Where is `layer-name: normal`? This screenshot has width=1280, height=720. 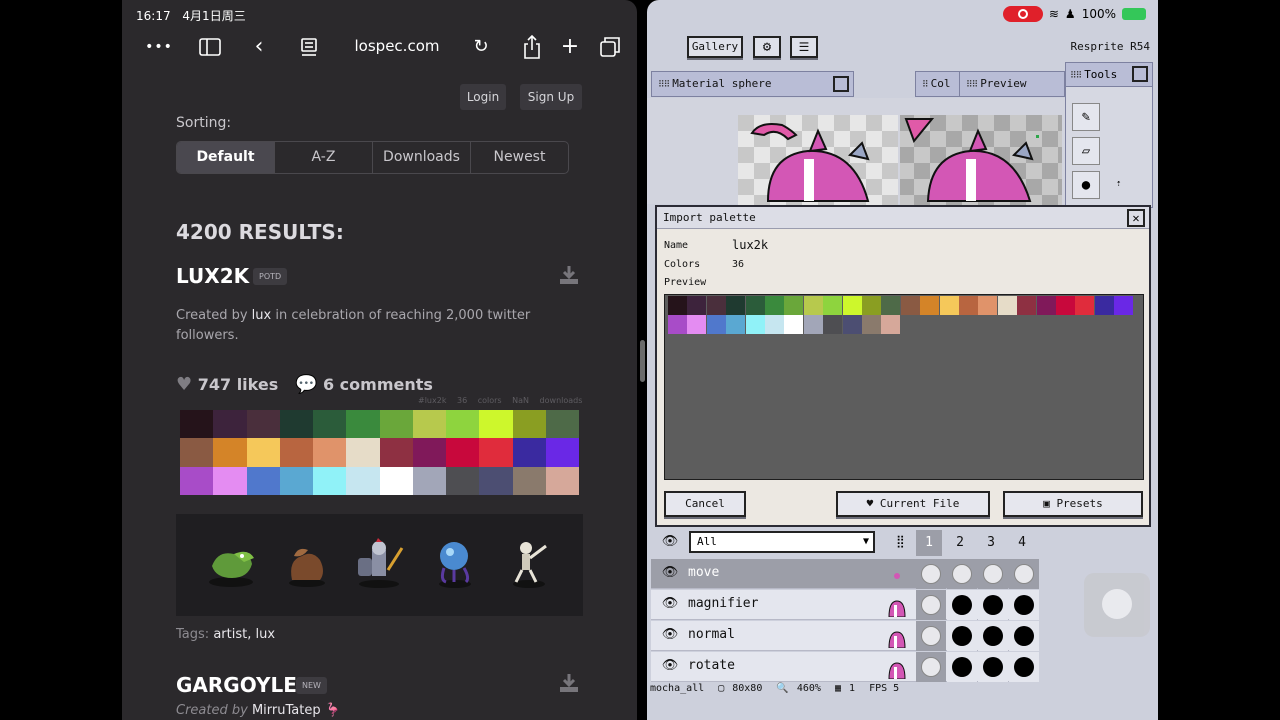
layer-name: normal is located at coordinates (711, 634).